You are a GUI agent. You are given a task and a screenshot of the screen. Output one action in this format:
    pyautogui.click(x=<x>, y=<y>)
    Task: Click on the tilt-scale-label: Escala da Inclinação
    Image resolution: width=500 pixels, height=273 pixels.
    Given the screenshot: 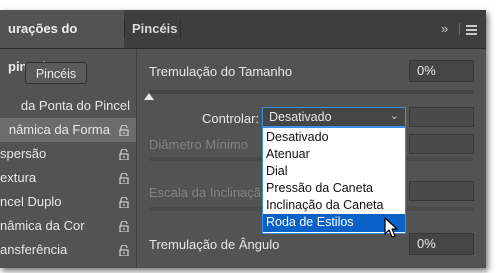 What is the action you would take?
    pyautogui.click(x=209, y=192)
    